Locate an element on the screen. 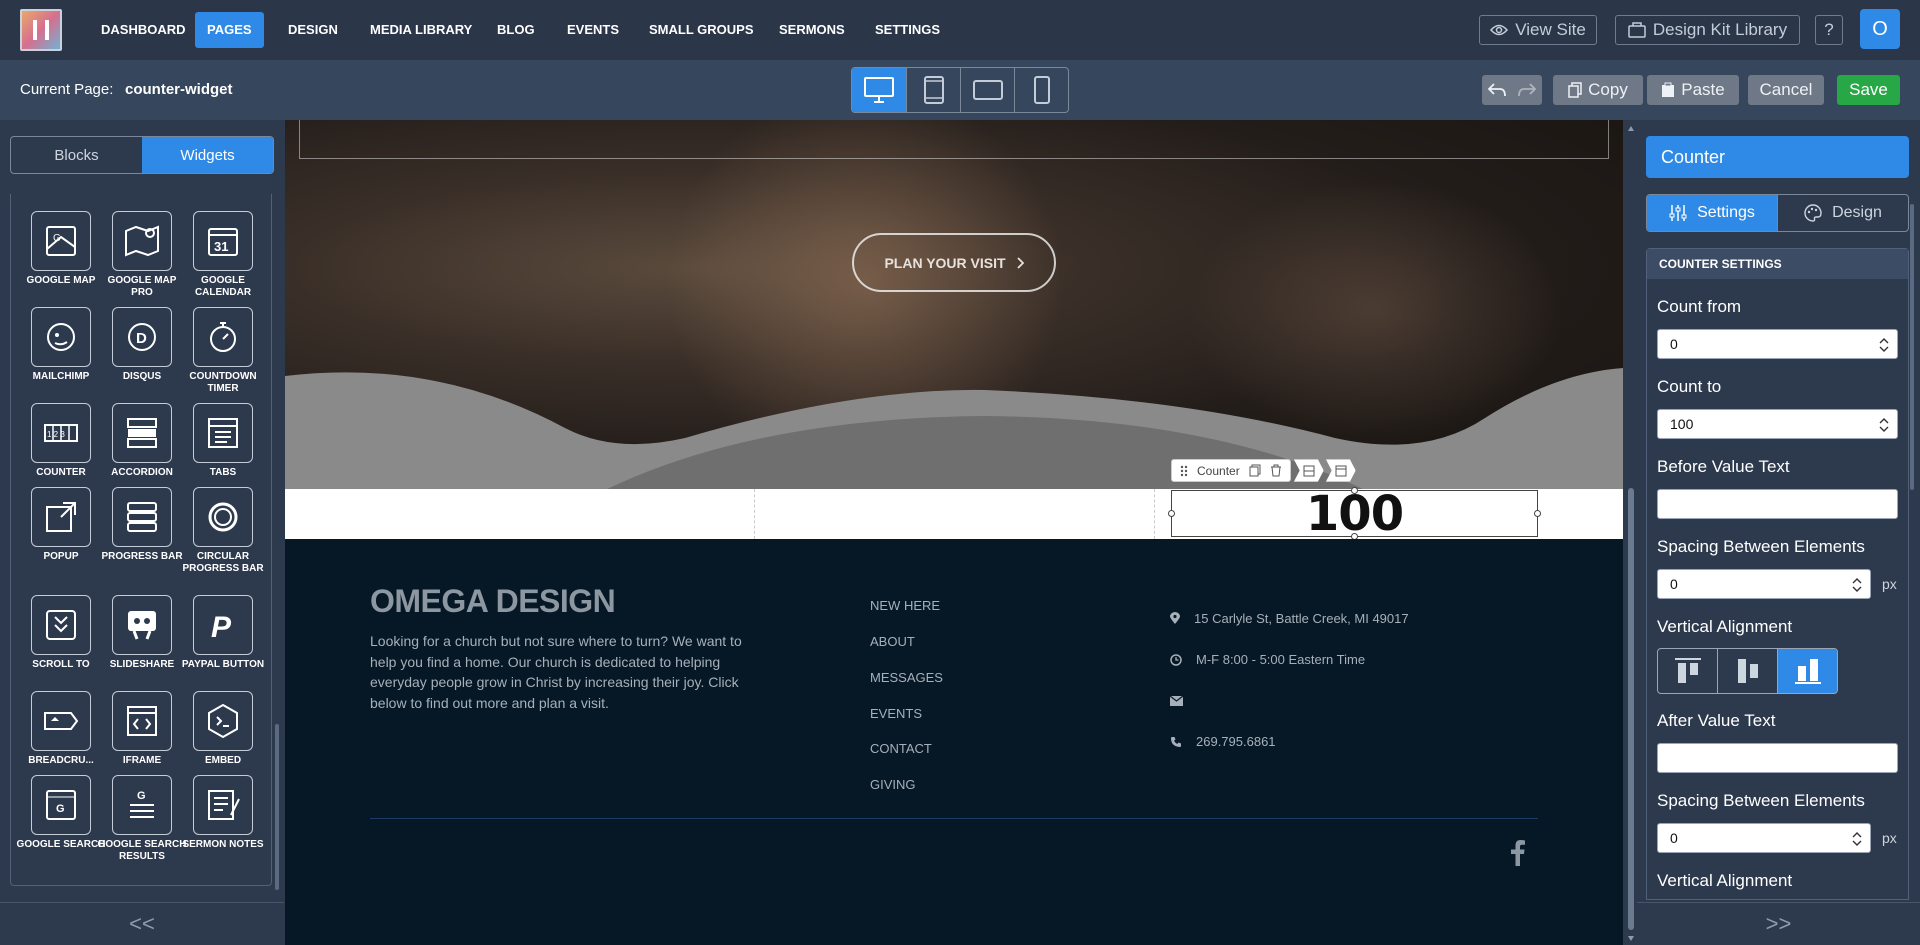 This screenshot has height=945, width=1920. widget-tile: SCROLL TO is located at coordinates (61, 633).